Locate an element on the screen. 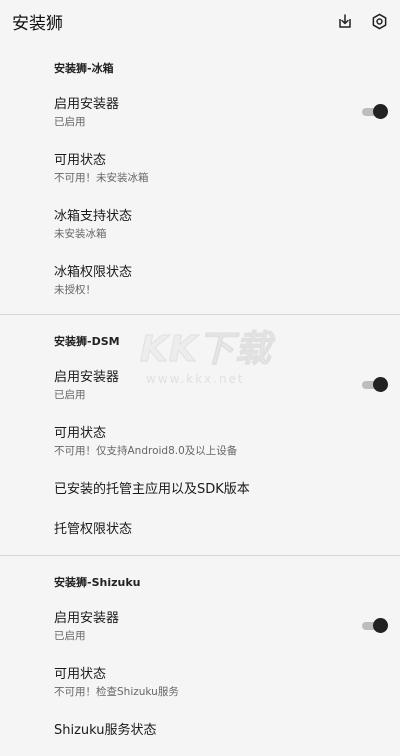 This screenshot has width=400, height=756. section-header: 安装狮-Shizuku is located at coordinates (97, 582).